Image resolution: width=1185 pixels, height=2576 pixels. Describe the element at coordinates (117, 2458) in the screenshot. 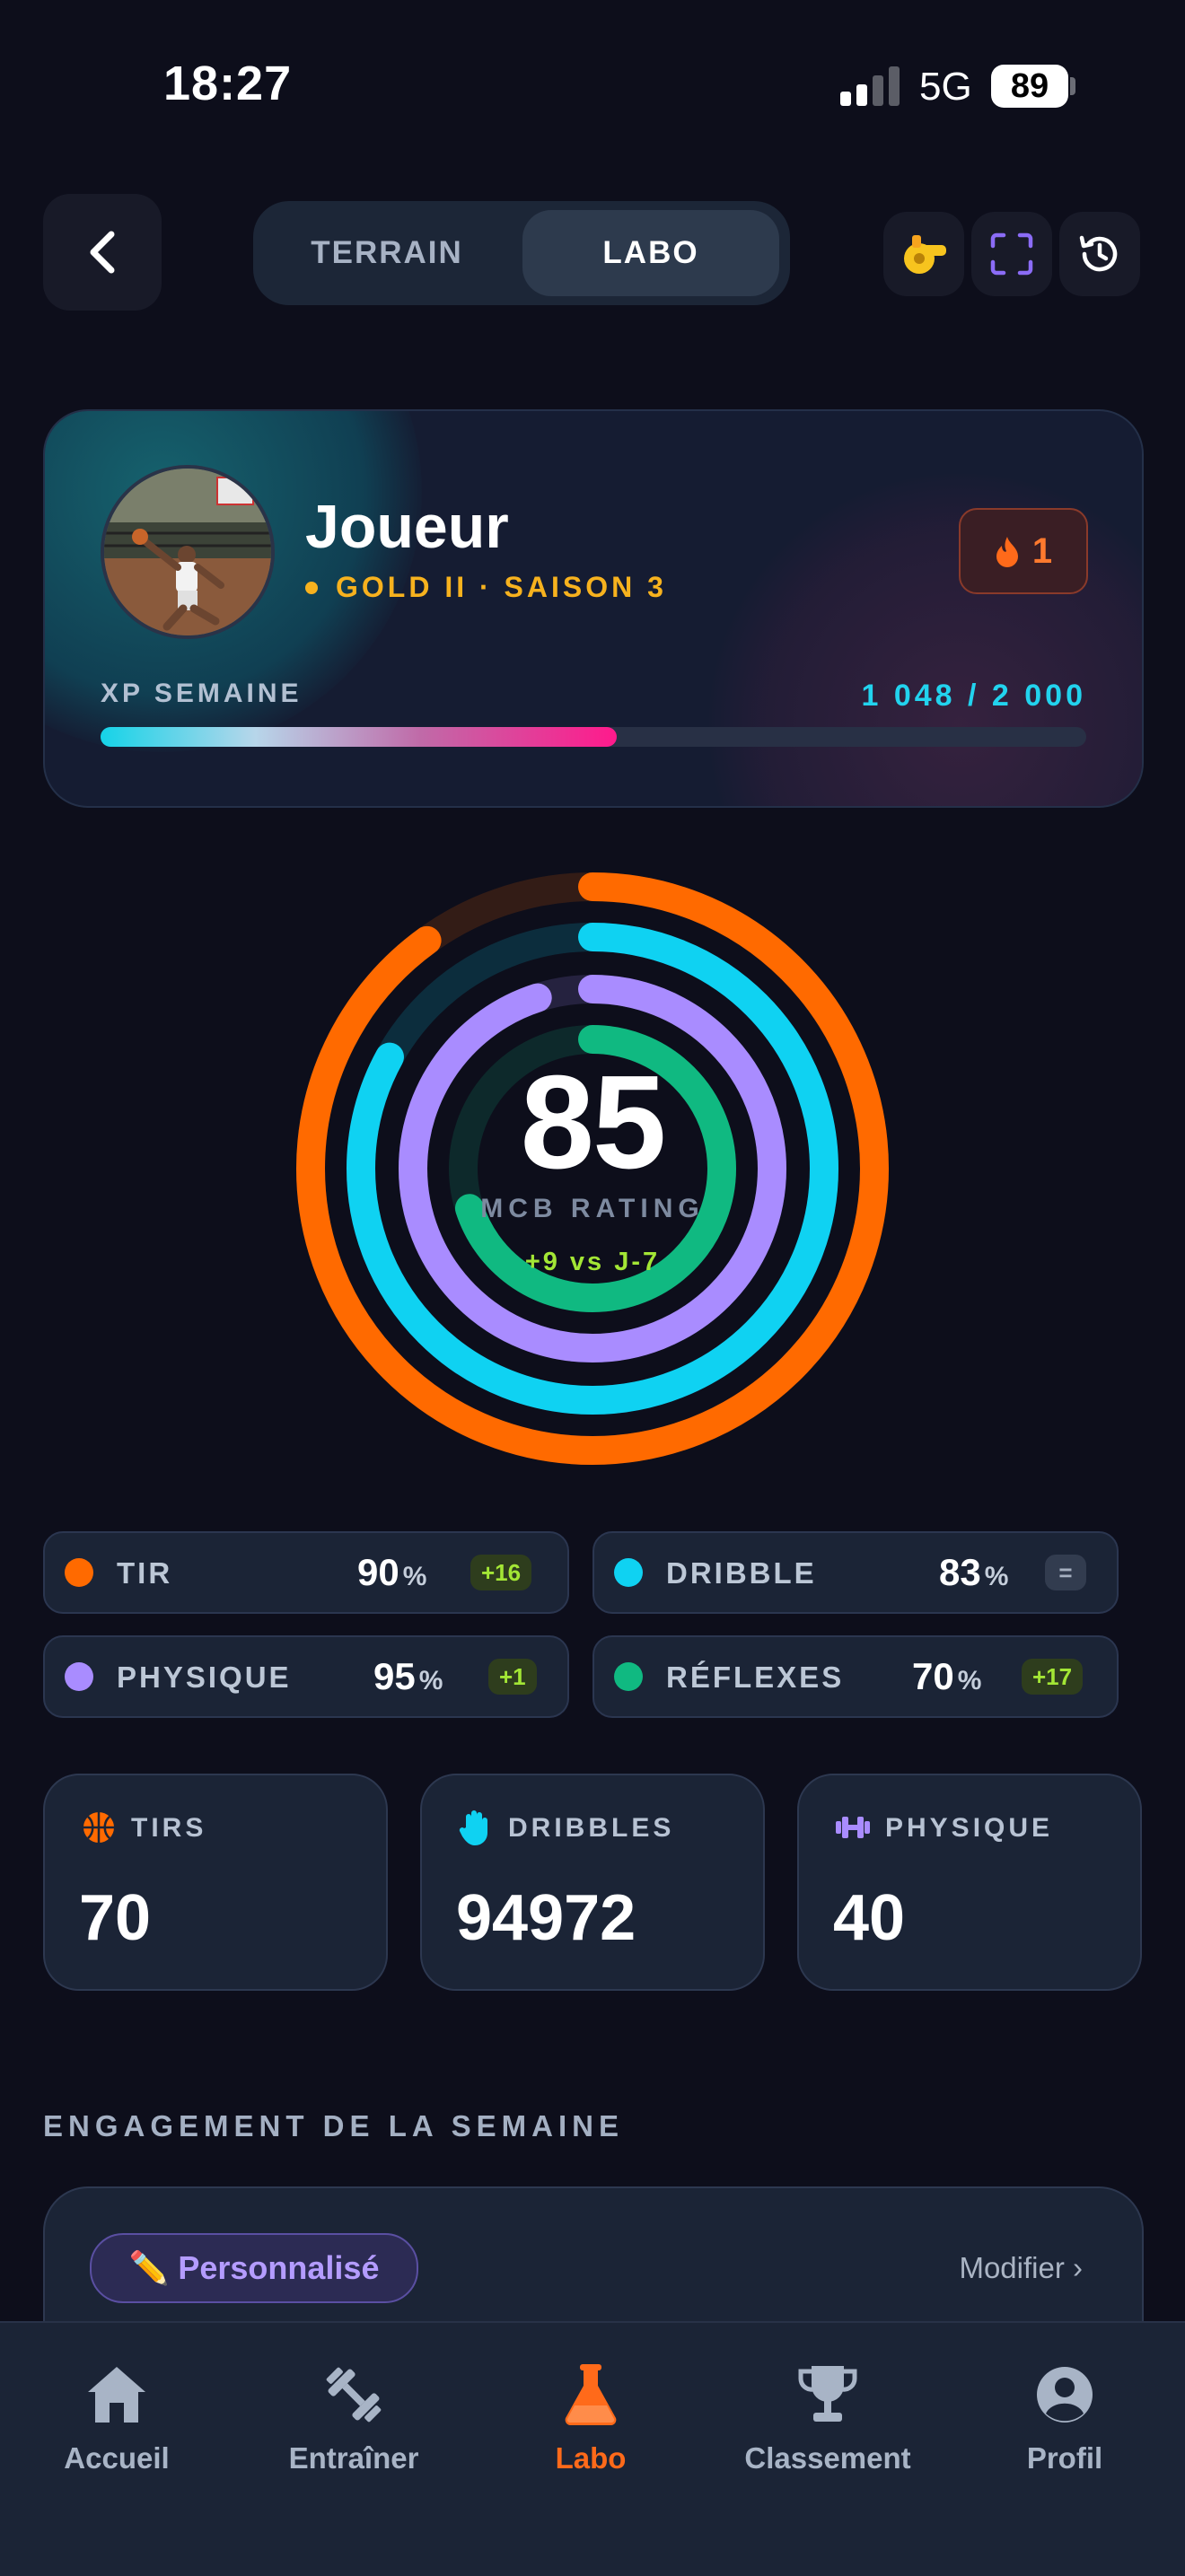

I see `tab-label: Accueil` at that location.